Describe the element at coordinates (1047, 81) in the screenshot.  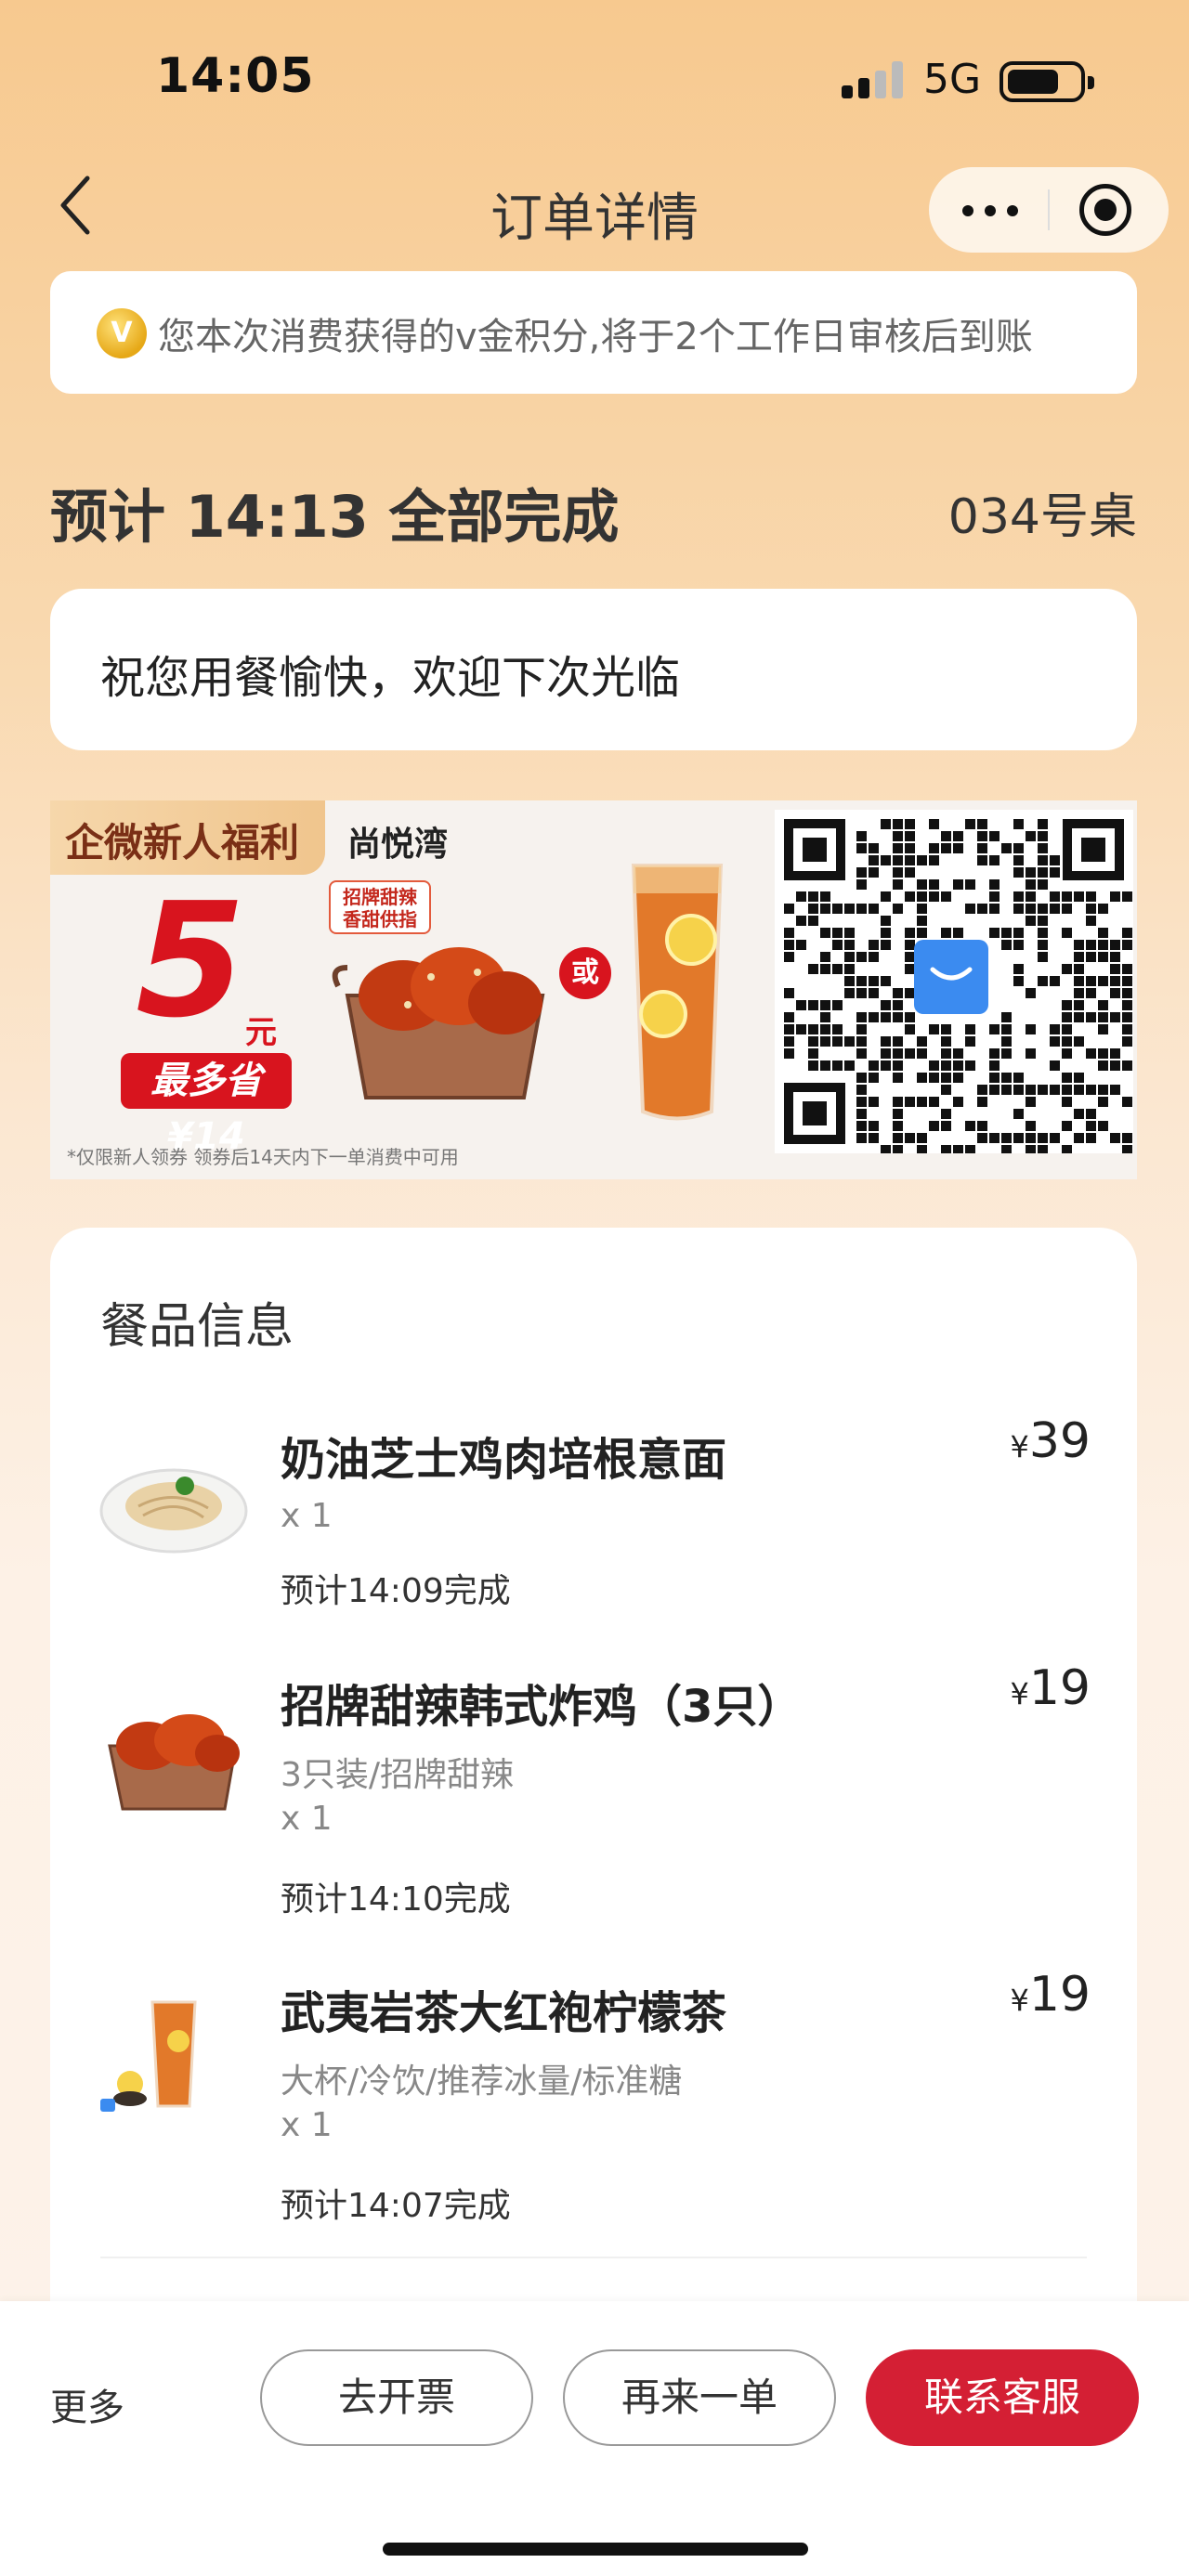
I see `battery-icon` at that location.